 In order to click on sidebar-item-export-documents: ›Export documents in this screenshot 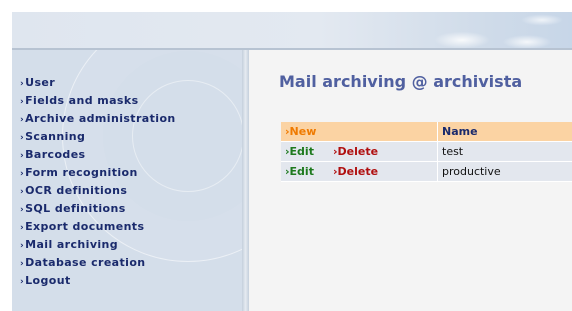, I will do `click(98, 227)`.